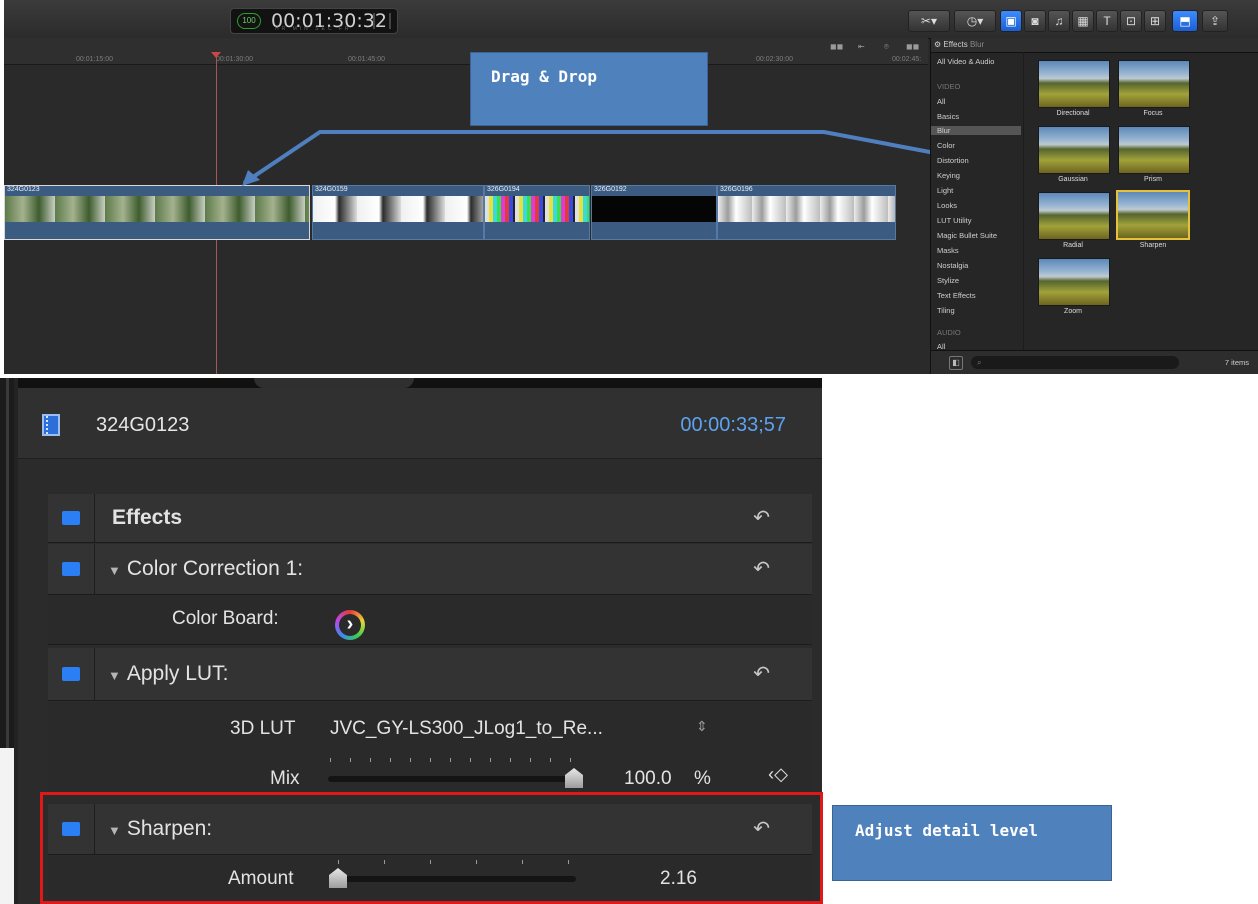 This screenshot has height=904, width=1258. What do you see at coordinates (702, 778) in the screenshot?
I see `mix-unit: %` at bounding box center [702, 778].